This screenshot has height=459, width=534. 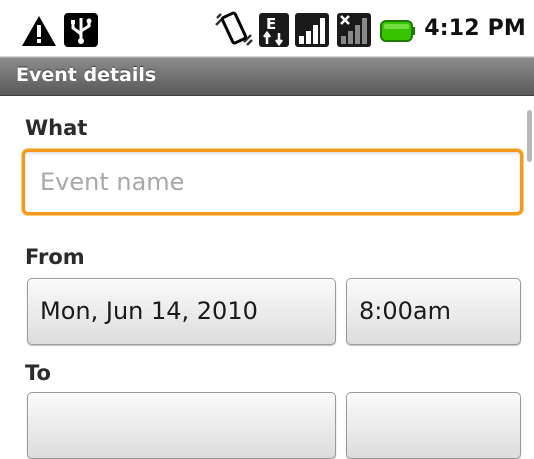 I want to click on svg-text: E, so click(x=271, y=24).